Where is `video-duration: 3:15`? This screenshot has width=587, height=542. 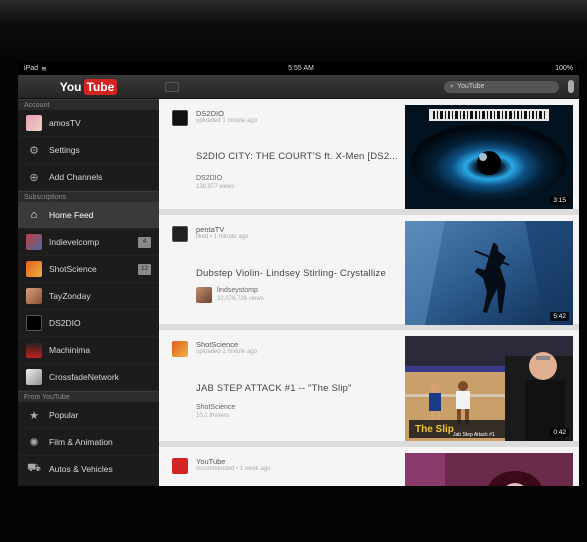
video-duration: 3:15 is located at coordinates (559, 200).